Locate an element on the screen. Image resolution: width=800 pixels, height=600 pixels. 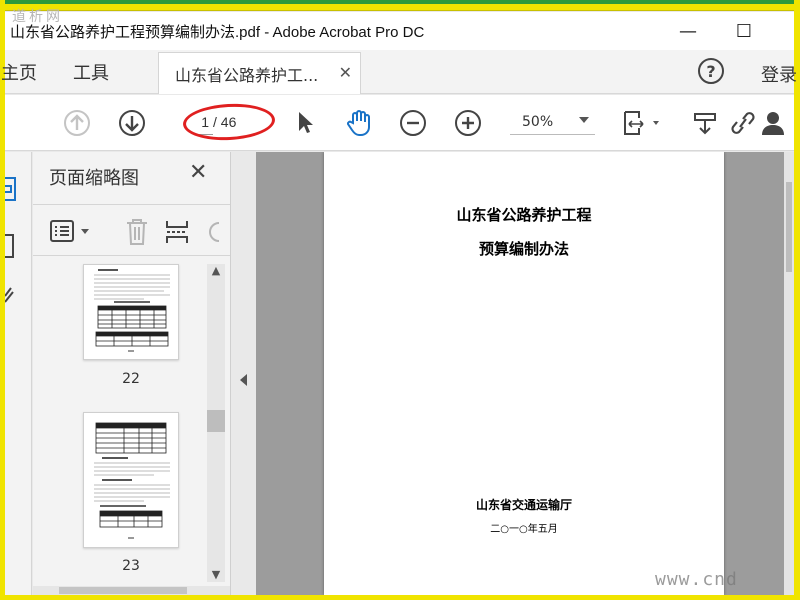
tab-bar: 主页 工具 山东省公路养护工... ✕ ? 登录 is located at coordinates (399, 72).